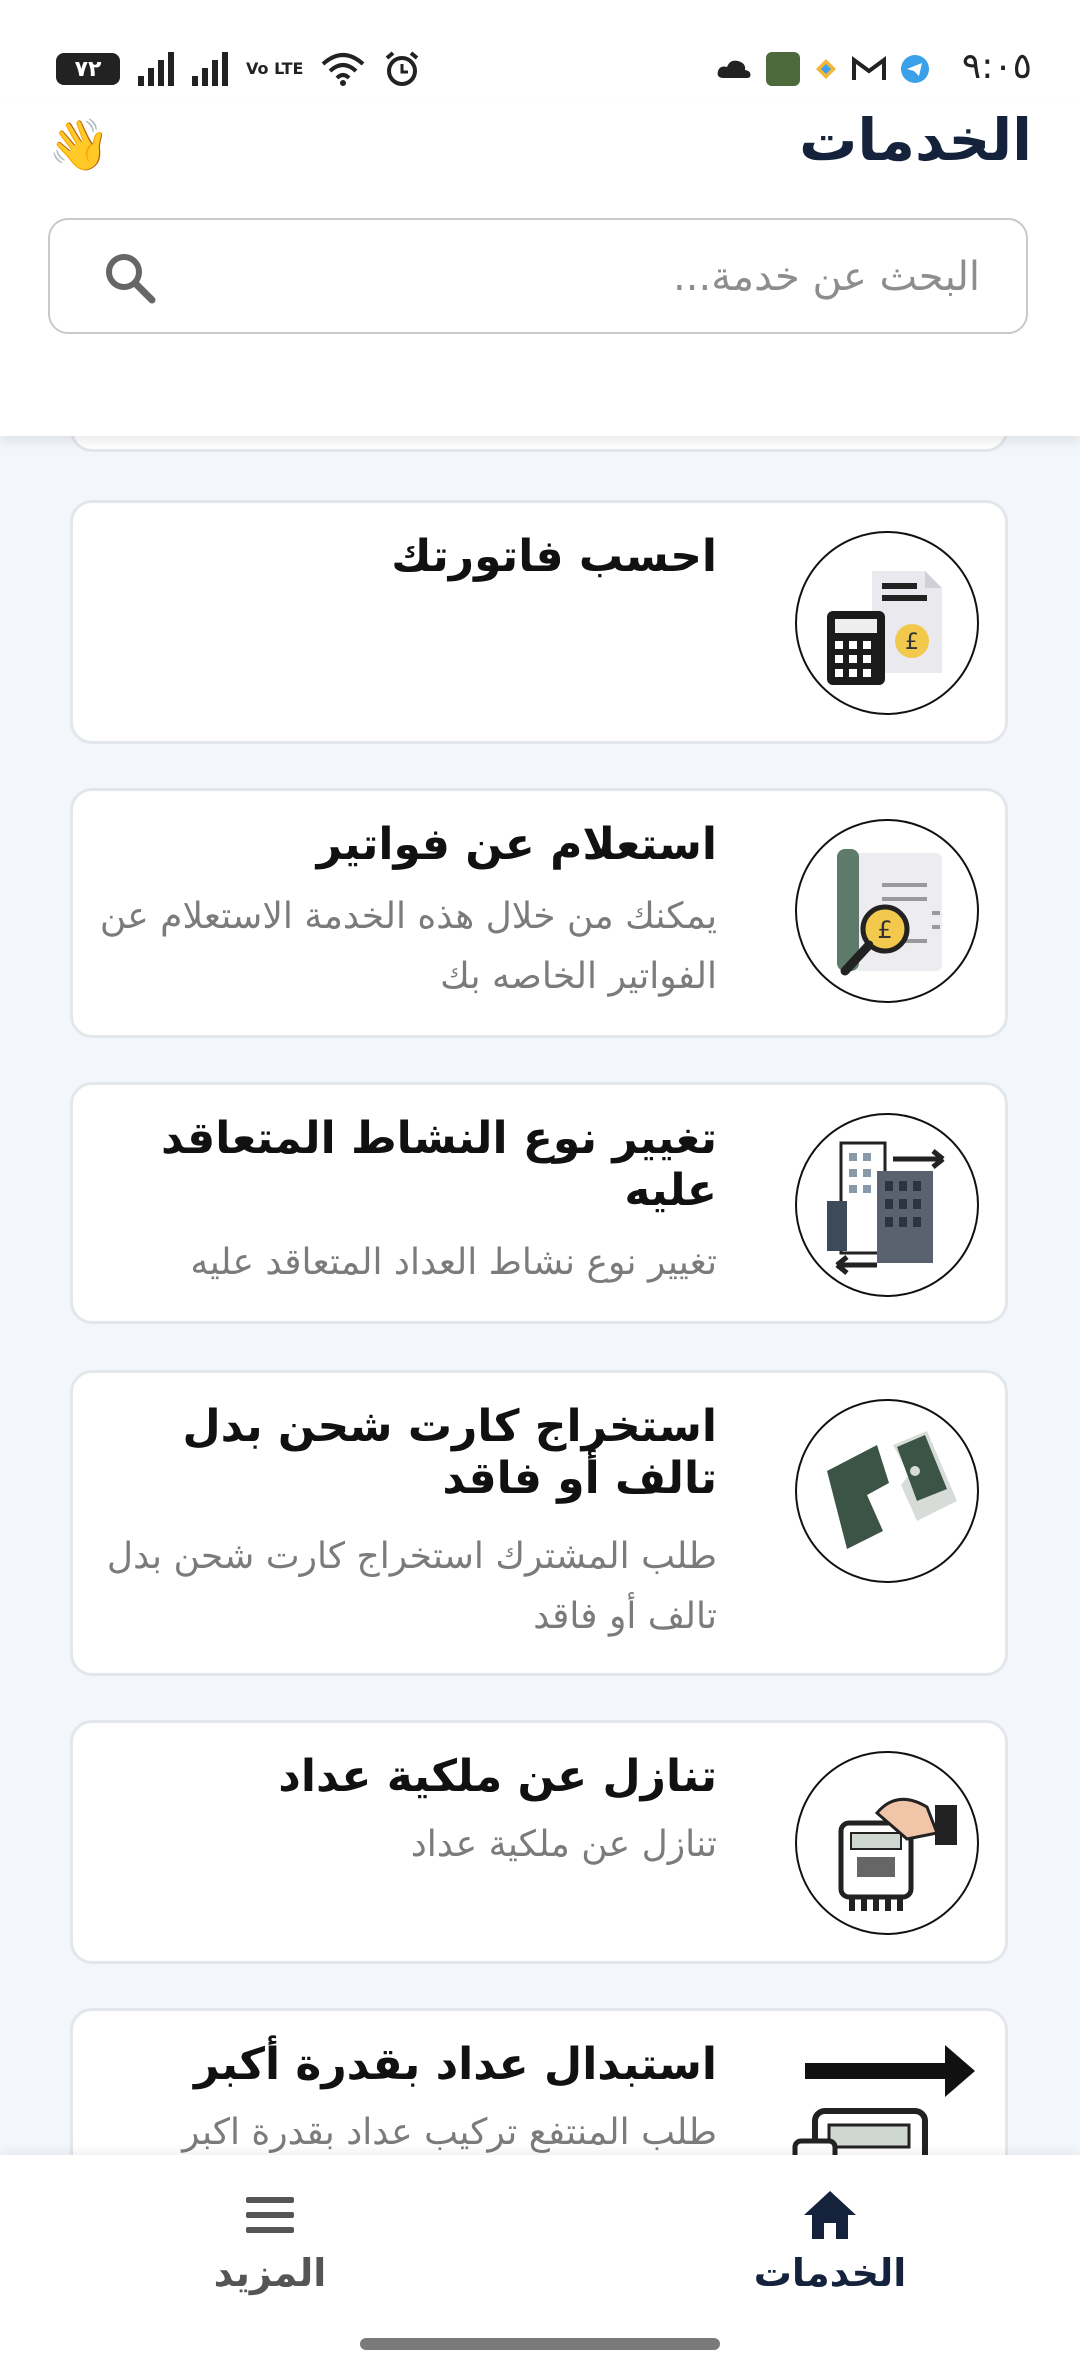 The width and height of the screenshot is (1080, 2372). Describe the element at coordinates (270, 2215) in the screenshot. I see `menu-icon` at that location.